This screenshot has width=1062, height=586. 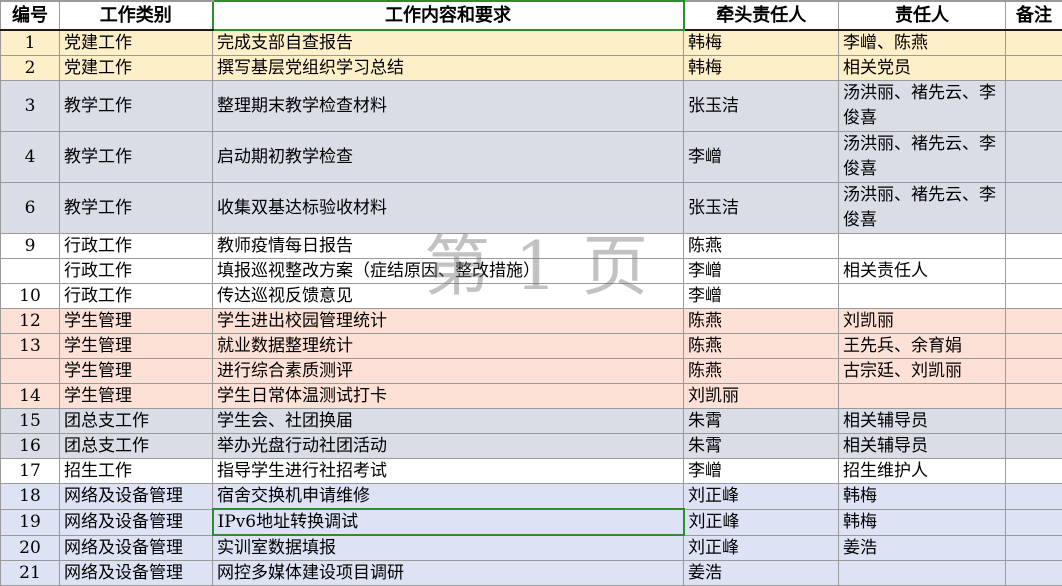 I want to click on cell-content: 学生会、社团换届, so click(x=448, y=421).